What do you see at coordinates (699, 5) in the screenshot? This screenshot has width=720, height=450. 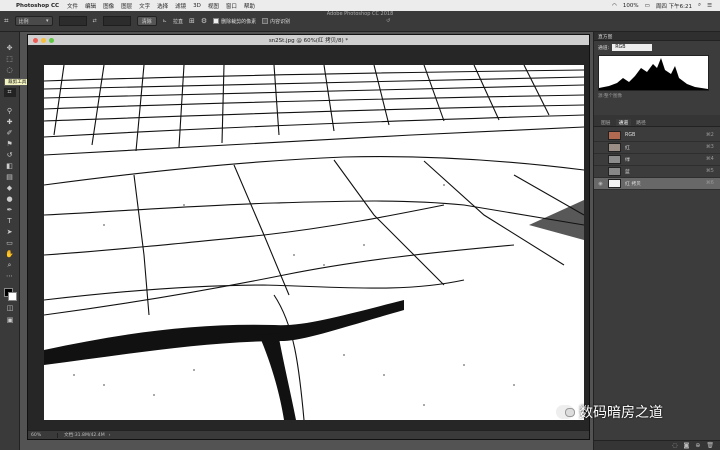 I see `search-icon: ⌕` at bounding box center [699, 5].